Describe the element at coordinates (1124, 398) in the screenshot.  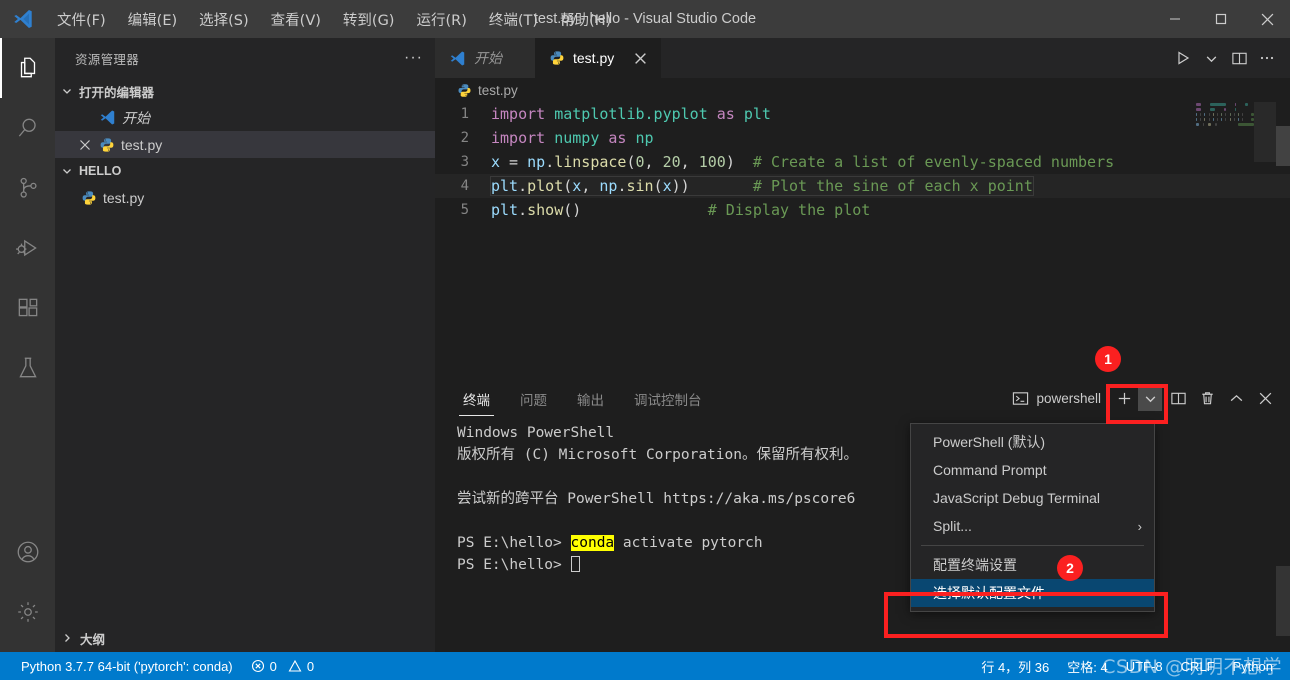
I see `new-terminal-button` at that location.